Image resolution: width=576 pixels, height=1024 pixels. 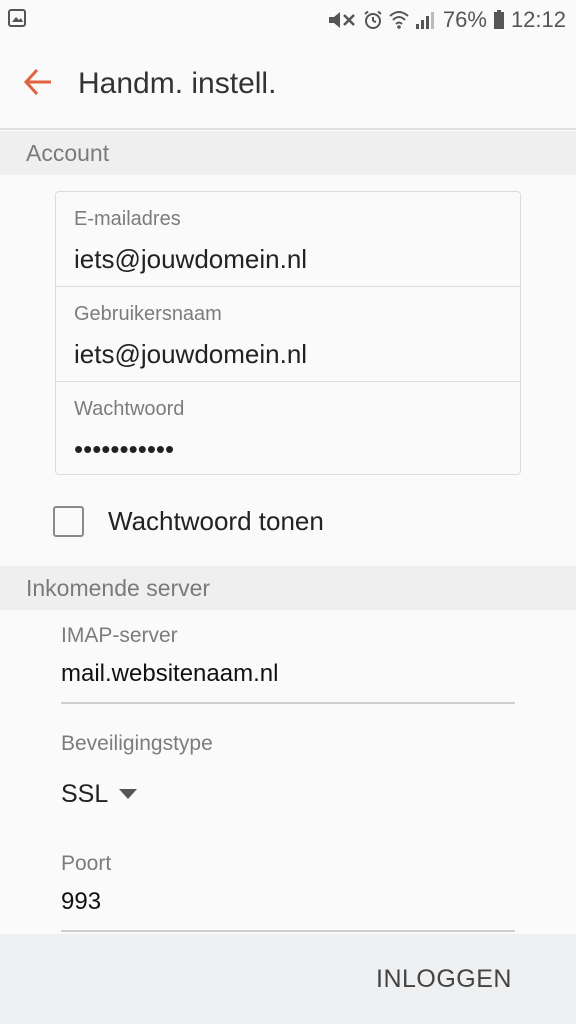 What do you see at coordinates (288, 153) in the screenshot?
I see `section-header-account: Account` at bounding box center [288, 153].